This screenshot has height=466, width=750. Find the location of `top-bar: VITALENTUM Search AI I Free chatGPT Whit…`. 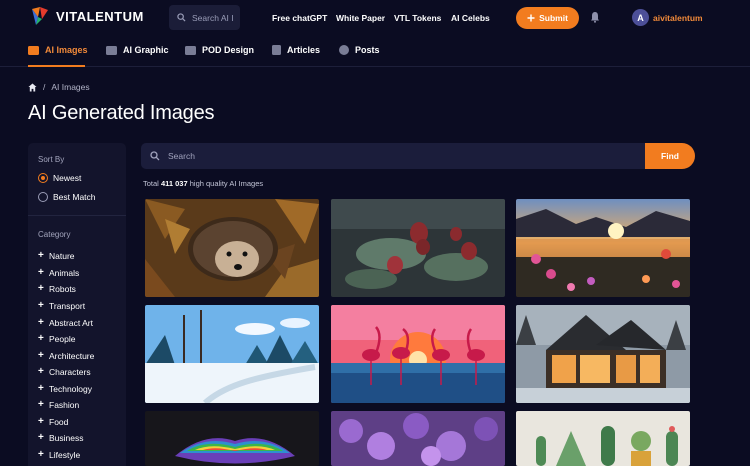

top-bar: VITALENTUM Search AI I Free chatGPT Whit… is located at coordinates (375, 18).